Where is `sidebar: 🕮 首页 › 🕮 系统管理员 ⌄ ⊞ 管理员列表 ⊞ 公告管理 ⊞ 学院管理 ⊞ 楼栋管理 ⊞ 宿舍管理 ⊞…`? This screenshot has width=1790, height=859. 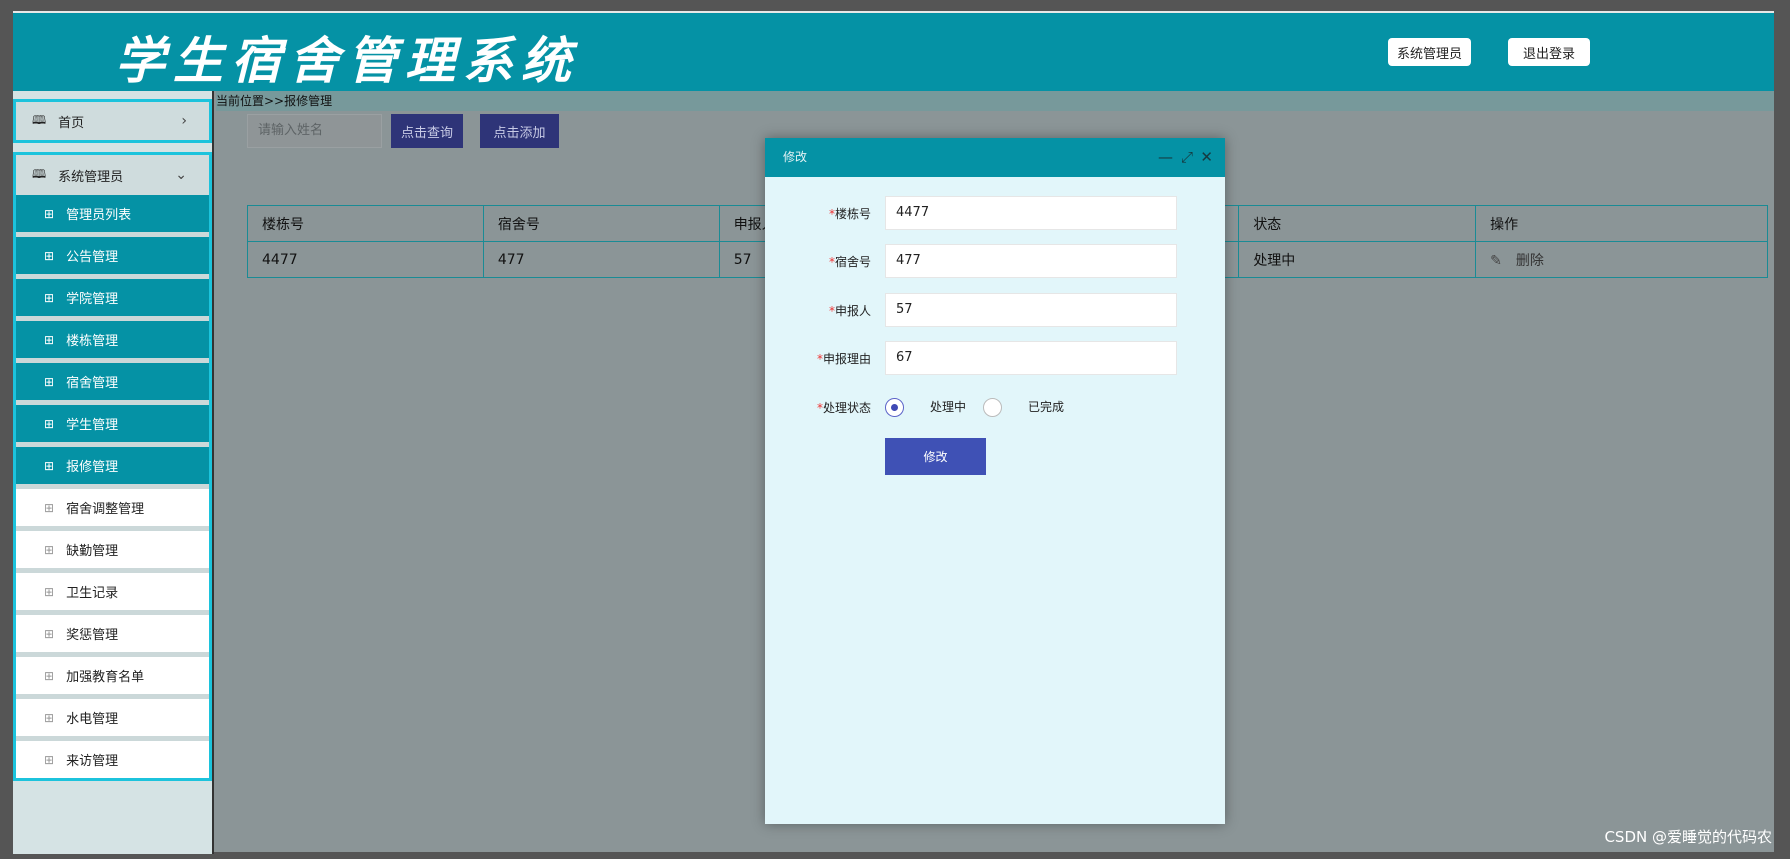 sidebar: 🕮 首页 › 🕮 系统管理员 ⌄ ⊞ 管理员列表 ⊞ 公告管理 ⊞ 学院管理 ⊞ 楼栋管理 ⊞ 宿舍管理 ⊞… is located at coordinates (113, 472).